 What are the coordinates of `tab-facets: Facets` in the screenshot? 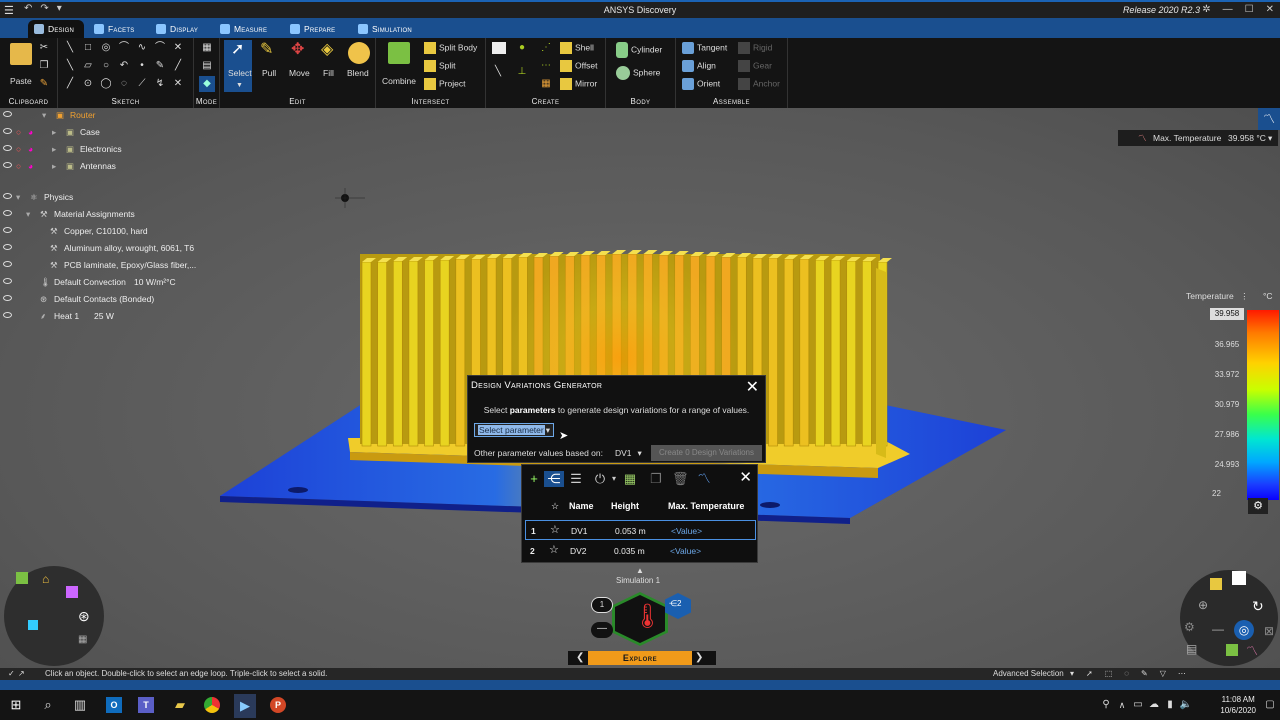 It's located at (116, 29).